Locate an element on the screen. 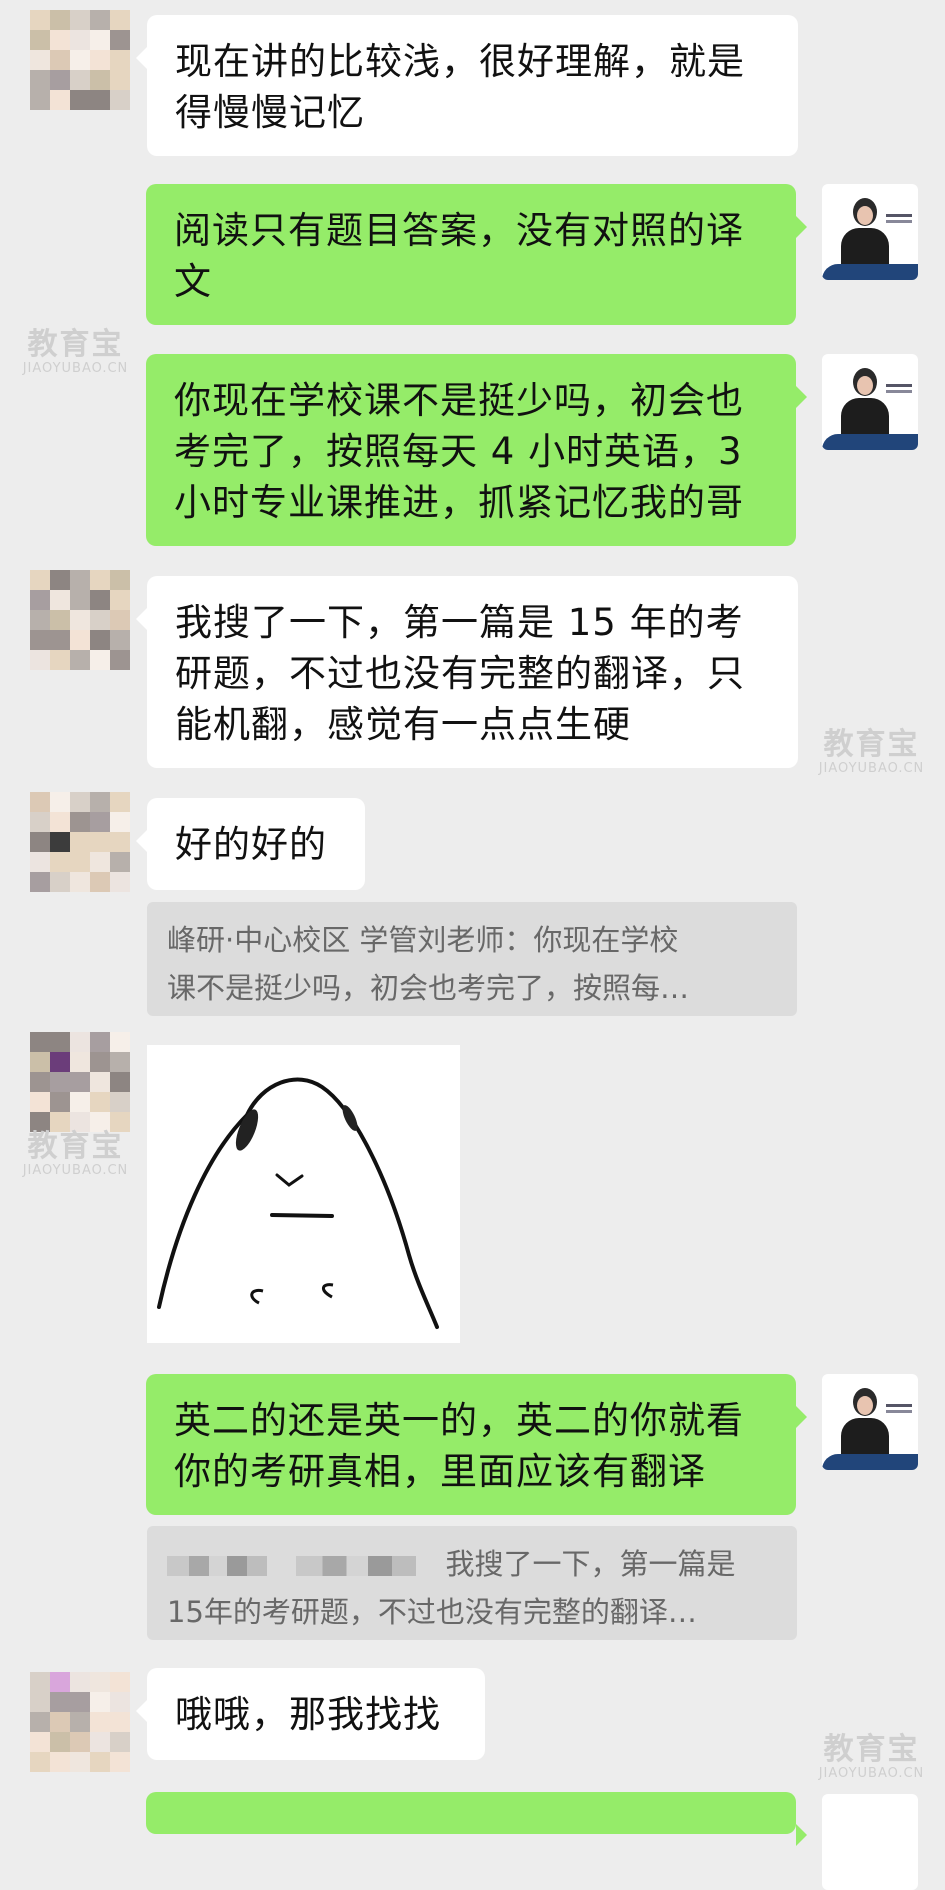 The width and height of the screenshot is (945, 1890). message-line: 得慢慢记忆 is located at coordinates (270, 112).